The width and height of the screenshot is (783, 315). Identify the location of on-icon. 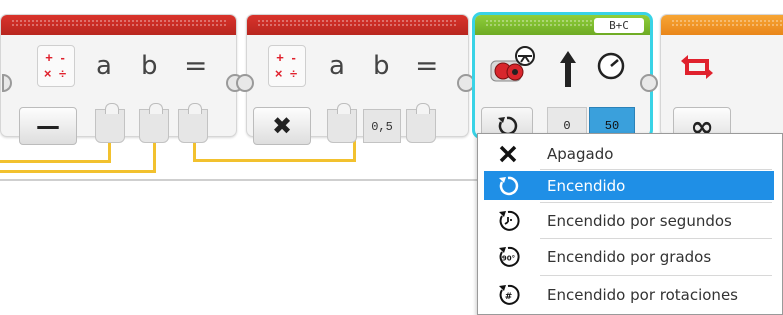
(508, 186).